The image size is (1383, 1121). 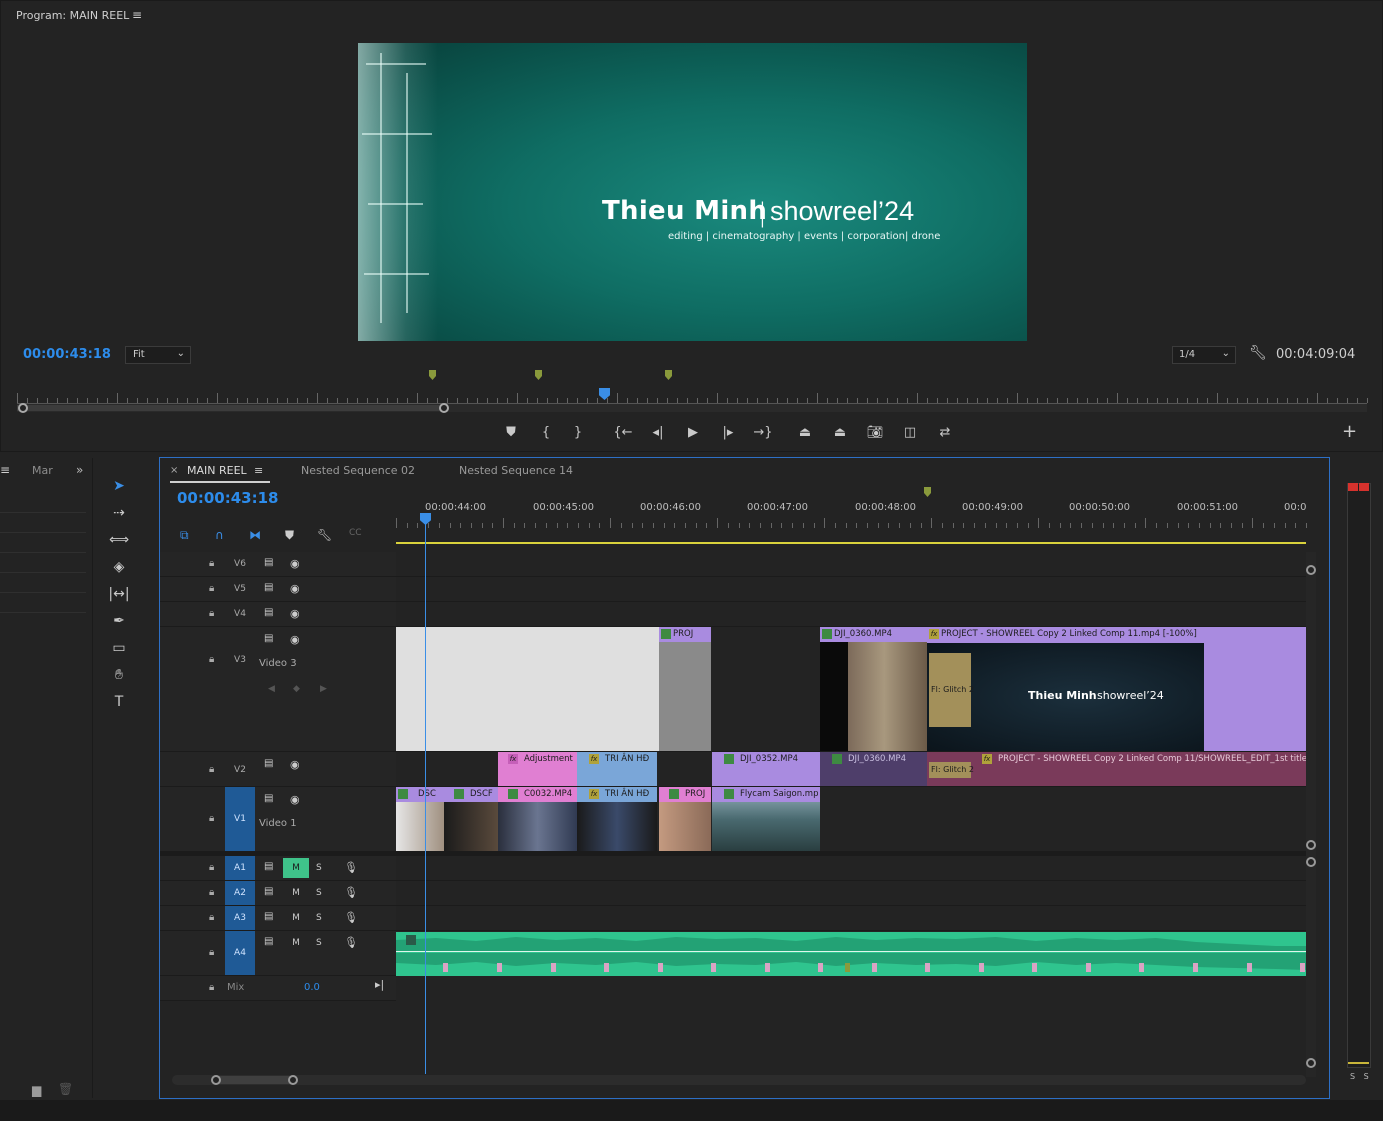 I want to click on markers-tab: Mar, so click(x=42, y=470).